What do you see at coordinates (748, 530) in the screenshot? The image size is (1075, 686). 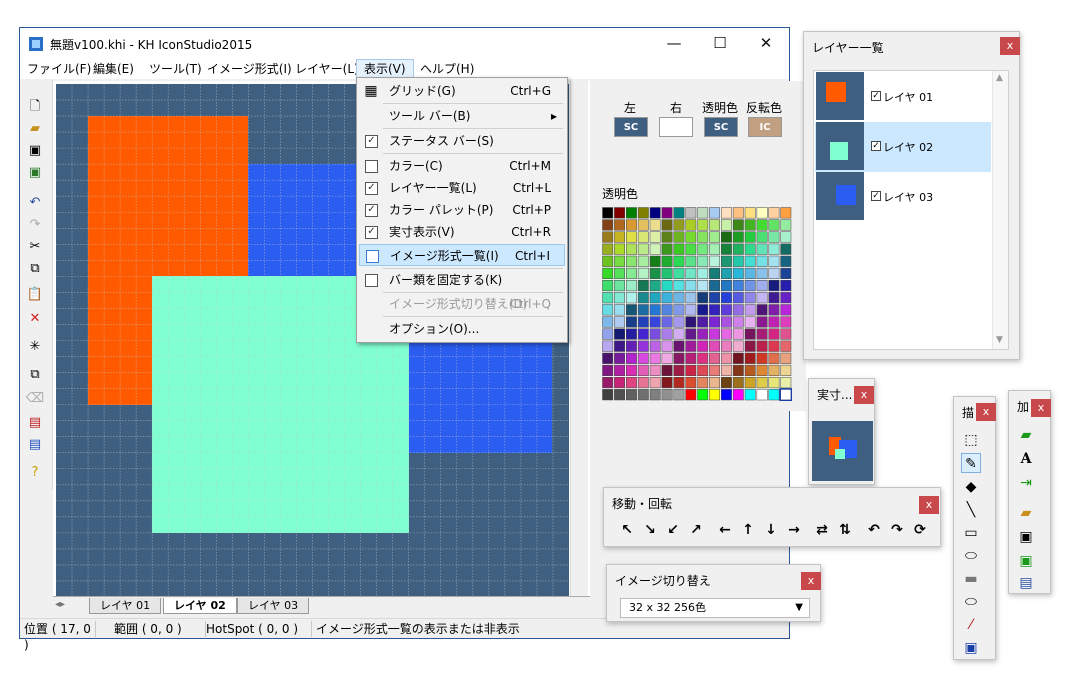 I see `move-up-icon: ↑` at bounding box center [748, 530].